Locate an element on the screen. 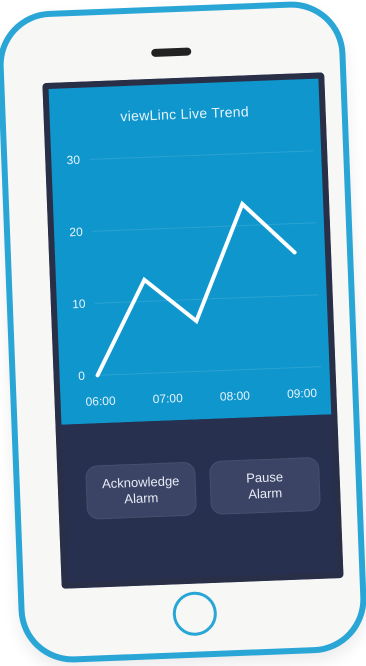 This screenshot has height=666, width=366. trend-series-line is located at coordinates (196, 289).